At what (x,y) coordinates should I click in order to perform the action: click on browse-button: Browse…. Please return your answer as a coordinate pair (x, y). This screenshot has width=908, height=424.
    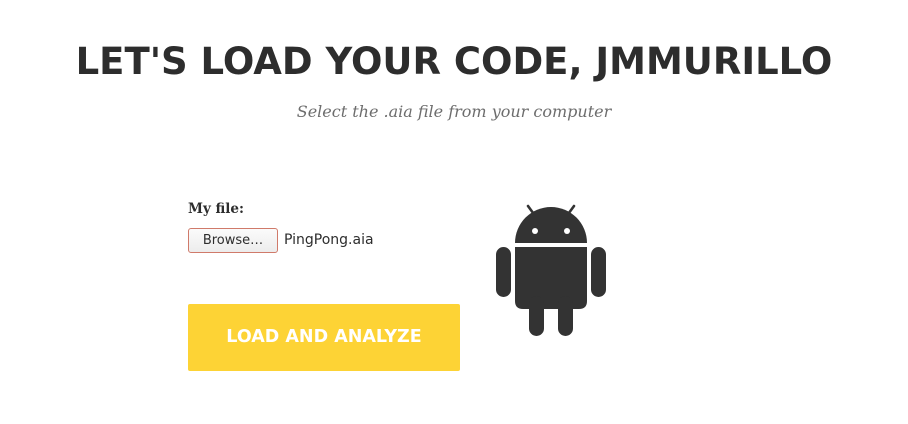
    Looking at the image, I should click on (233, 240).